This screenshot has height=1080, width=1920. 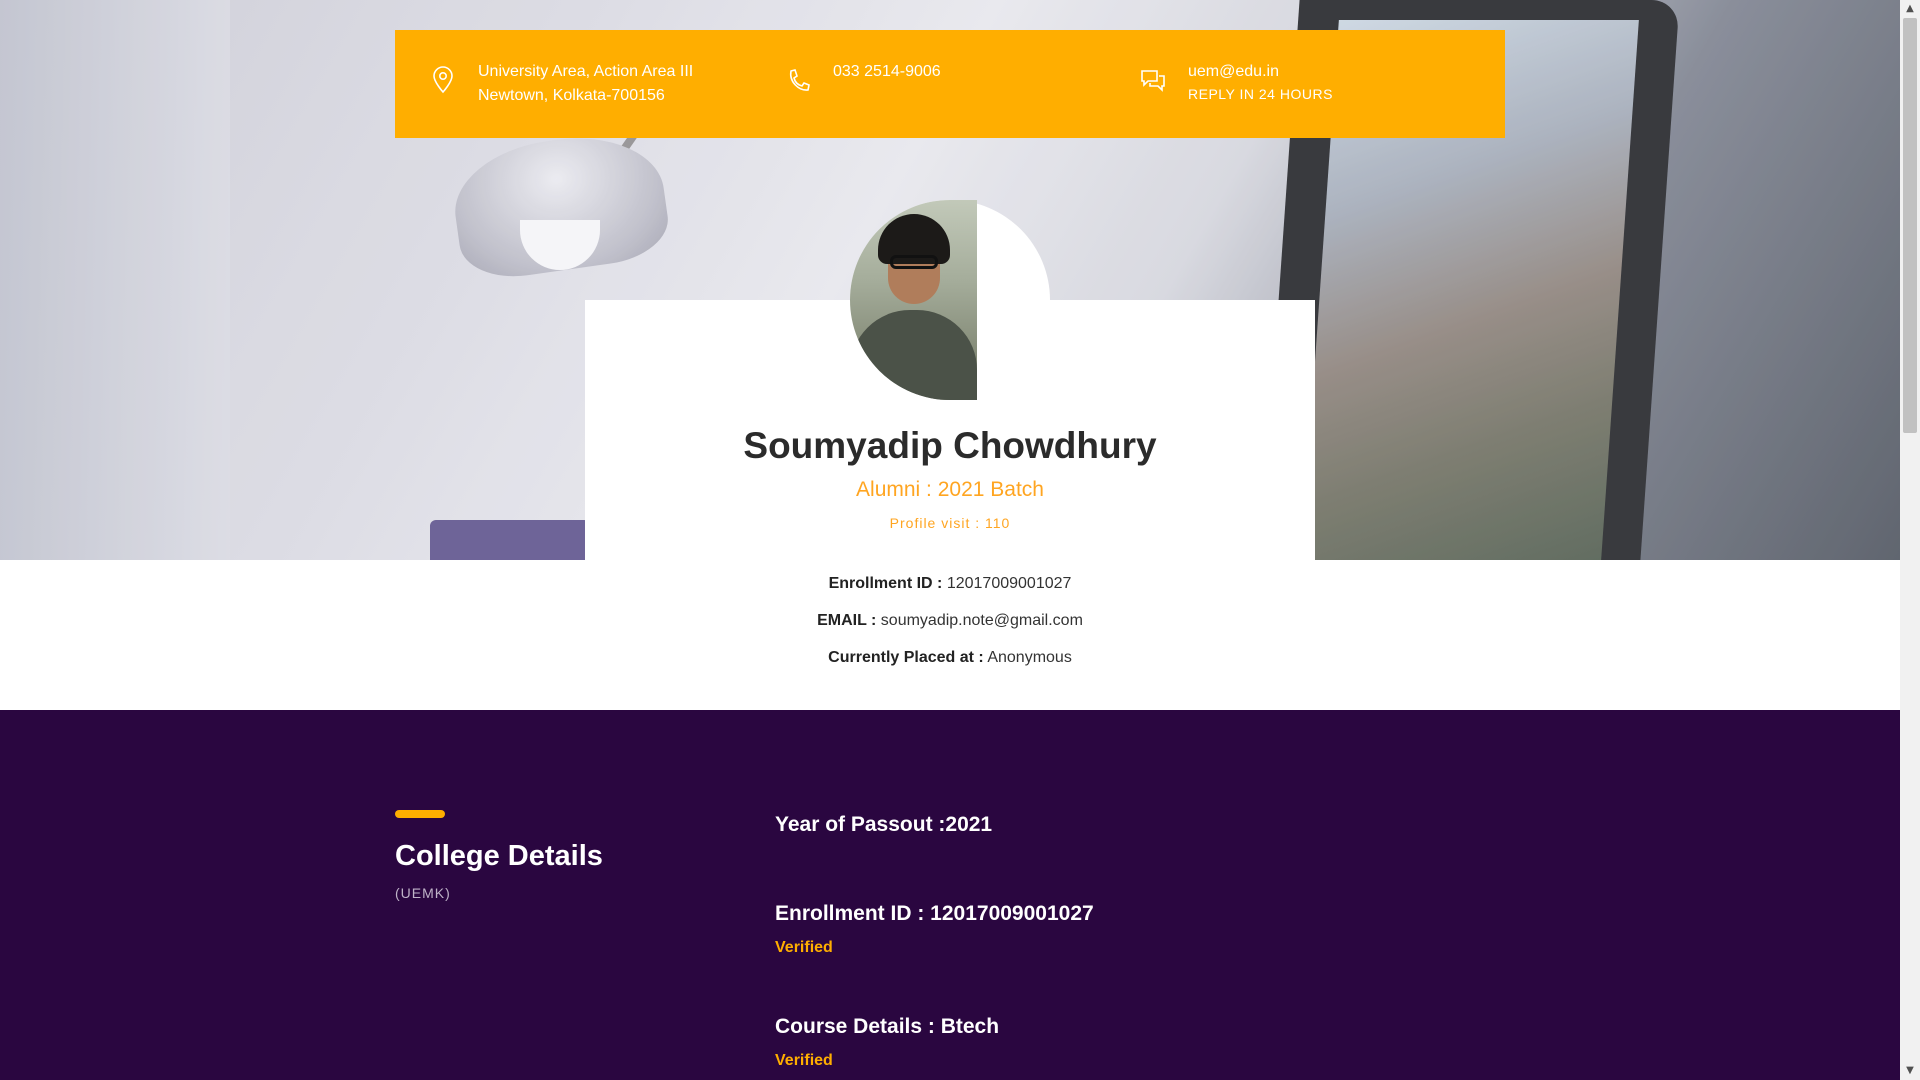 What do you see at coordinates (887, 1026) in the screenshot?
I see `course-details: Course Details : Btech` at bounding box center [887, 1026].